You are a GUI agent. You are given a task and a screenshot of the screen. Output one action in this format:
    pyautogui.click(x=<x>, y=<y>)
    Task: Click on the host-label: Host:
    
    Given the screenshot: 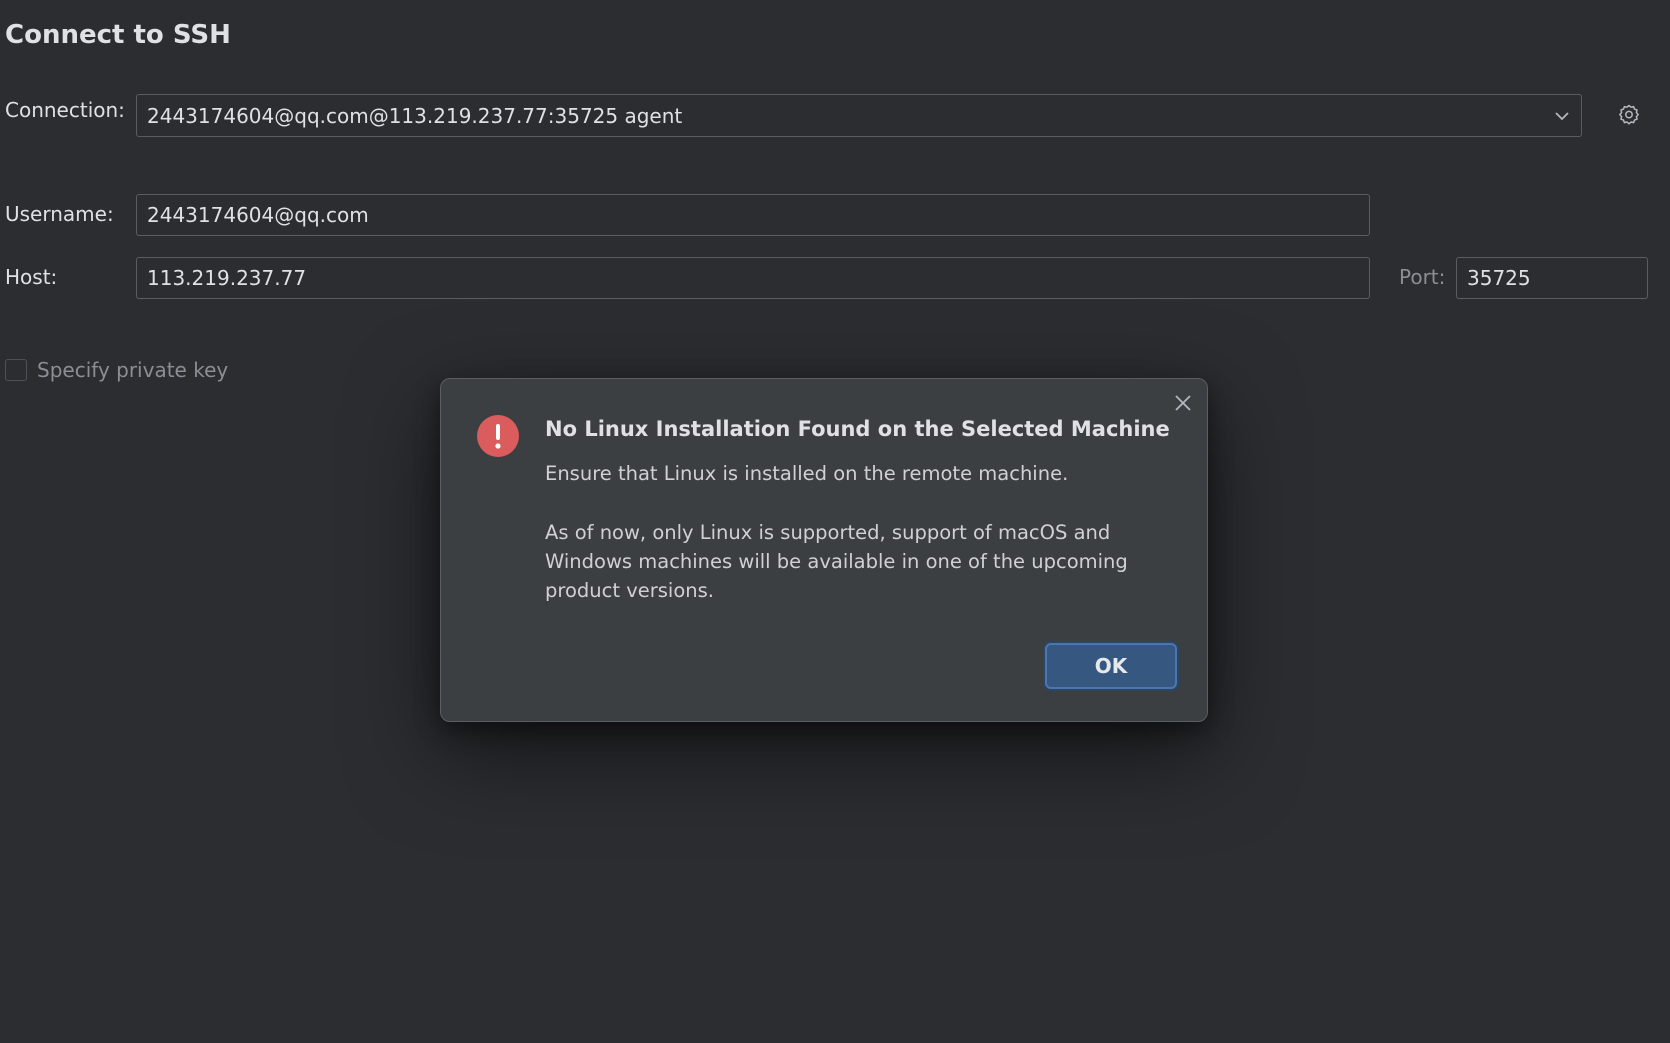 What is the action you would take?
    pyautogui.click(x=31, y=277)
    